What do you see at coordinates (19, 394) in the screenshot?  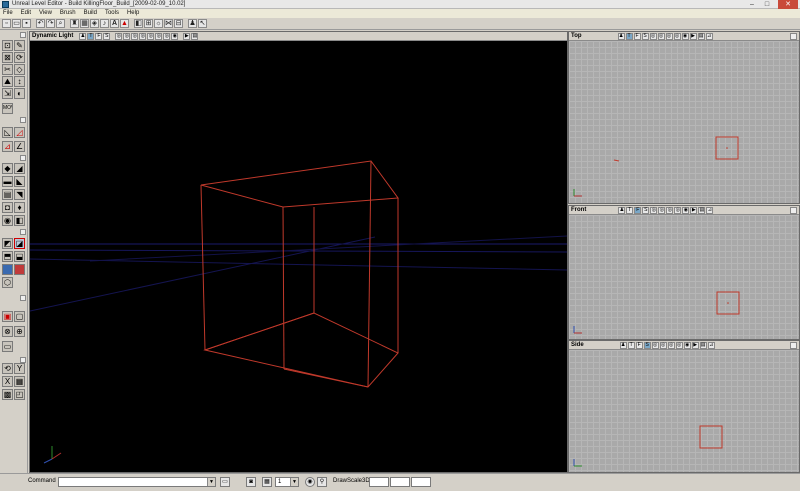 I see `pivot-icon: ◰` at bounding box center [19, 394].